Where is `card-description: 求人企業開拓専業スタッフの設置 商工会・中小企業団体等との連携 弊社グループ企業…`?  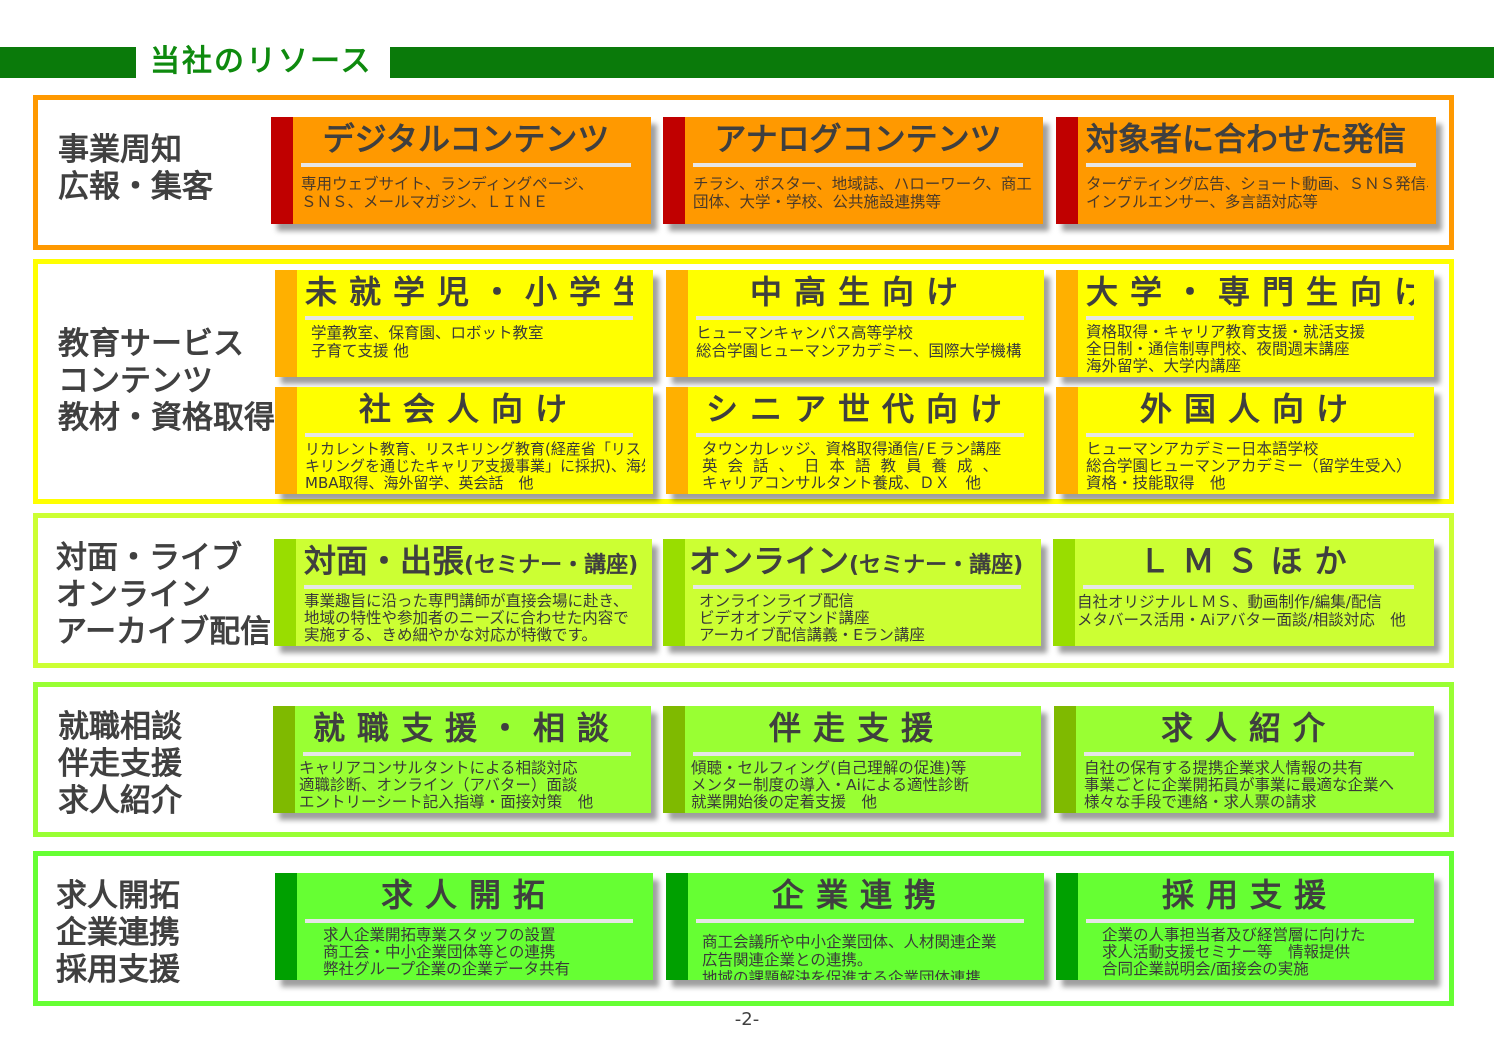
card-description: 求人企業開拓専業スタッフの設置 商工会・中小企業団体等との連携 弊社グループ企業… is located at coordinates (447, 952).